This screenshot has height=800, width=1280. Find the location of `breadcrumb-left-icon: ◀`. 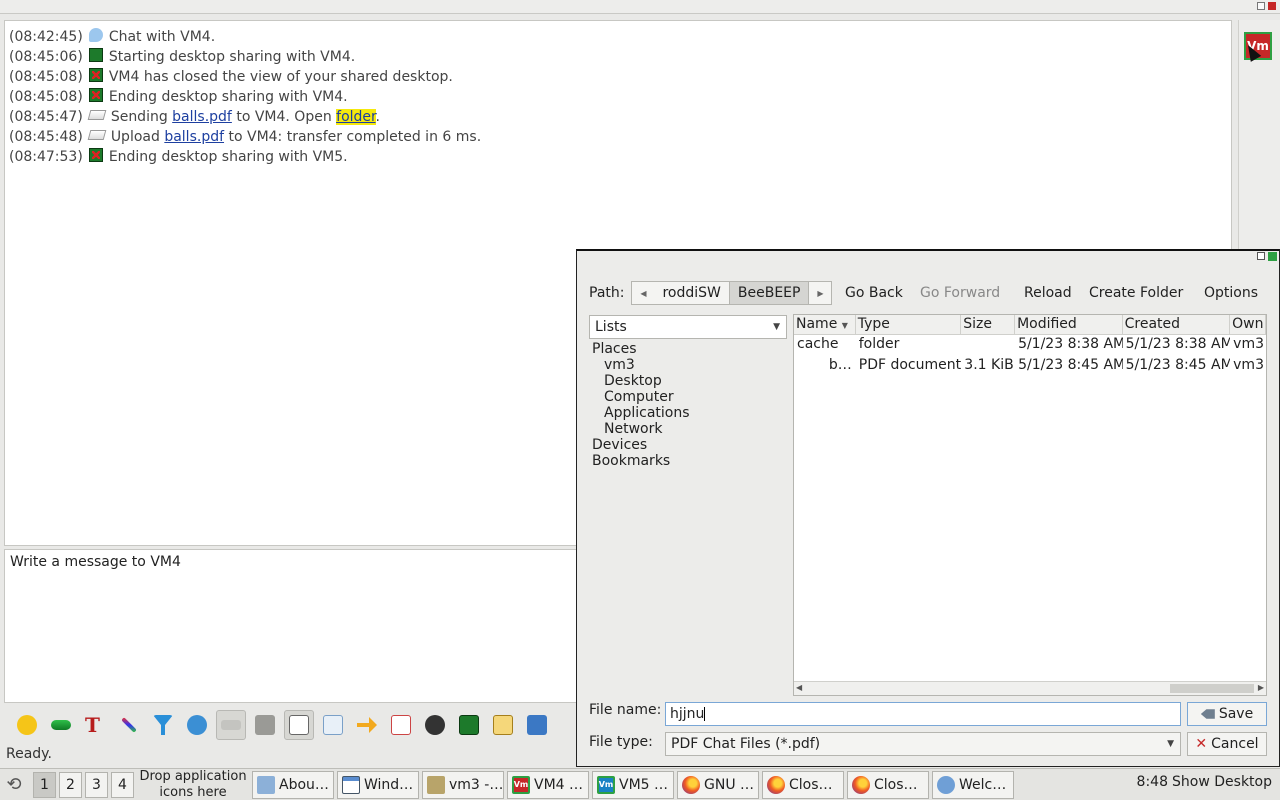

breadcrumb-left-icon: ◀ is located at coordinates (643, 293).